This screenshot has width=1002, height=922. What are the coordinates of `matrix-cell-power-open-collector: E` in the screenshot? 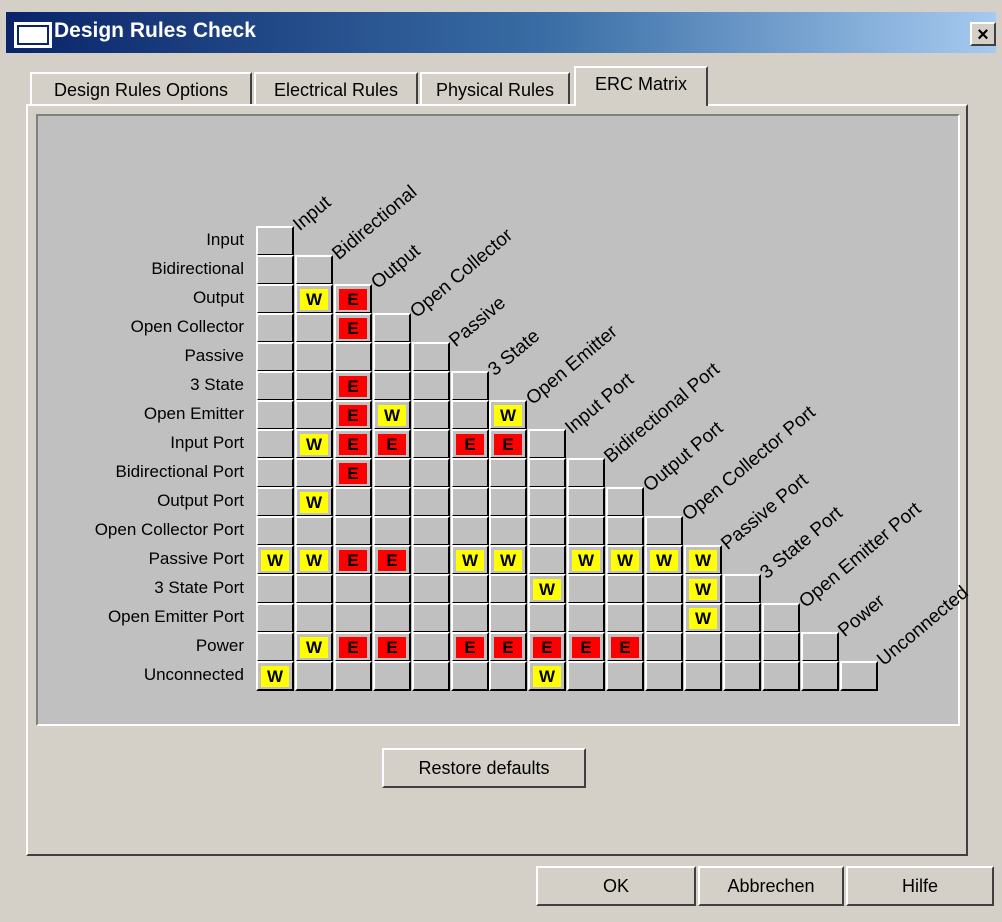 It's located at (392, 647).